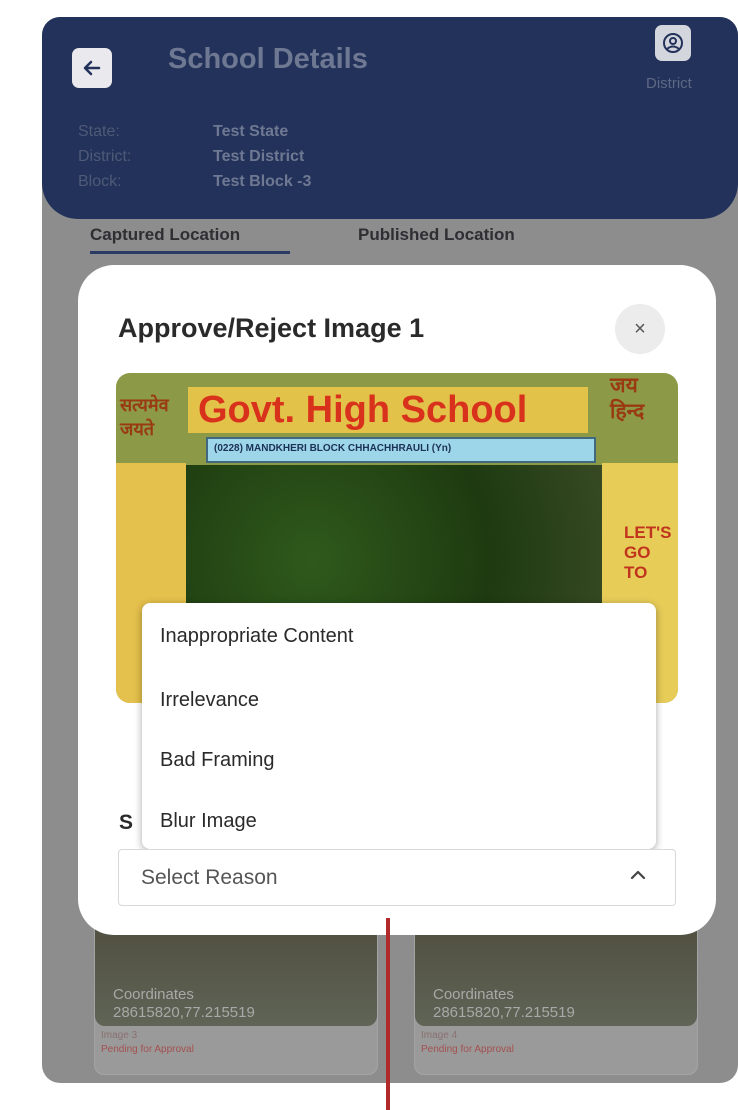 Image resolution: width=738 pixels, height=1110 pixels. I want to click on image-name: Image 4, so click(439, 1035).